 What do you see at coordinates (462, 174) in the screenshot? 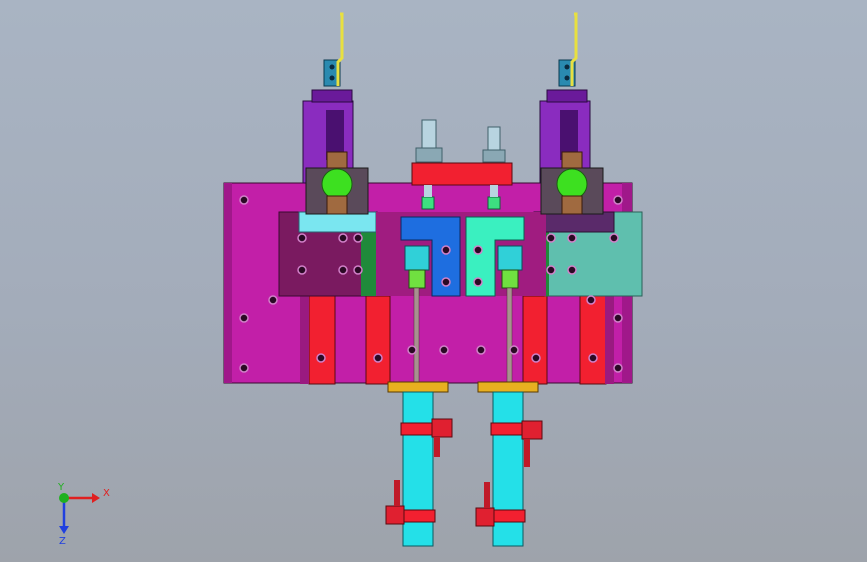
I see `top-red-block` at bounding box center [462, 174].